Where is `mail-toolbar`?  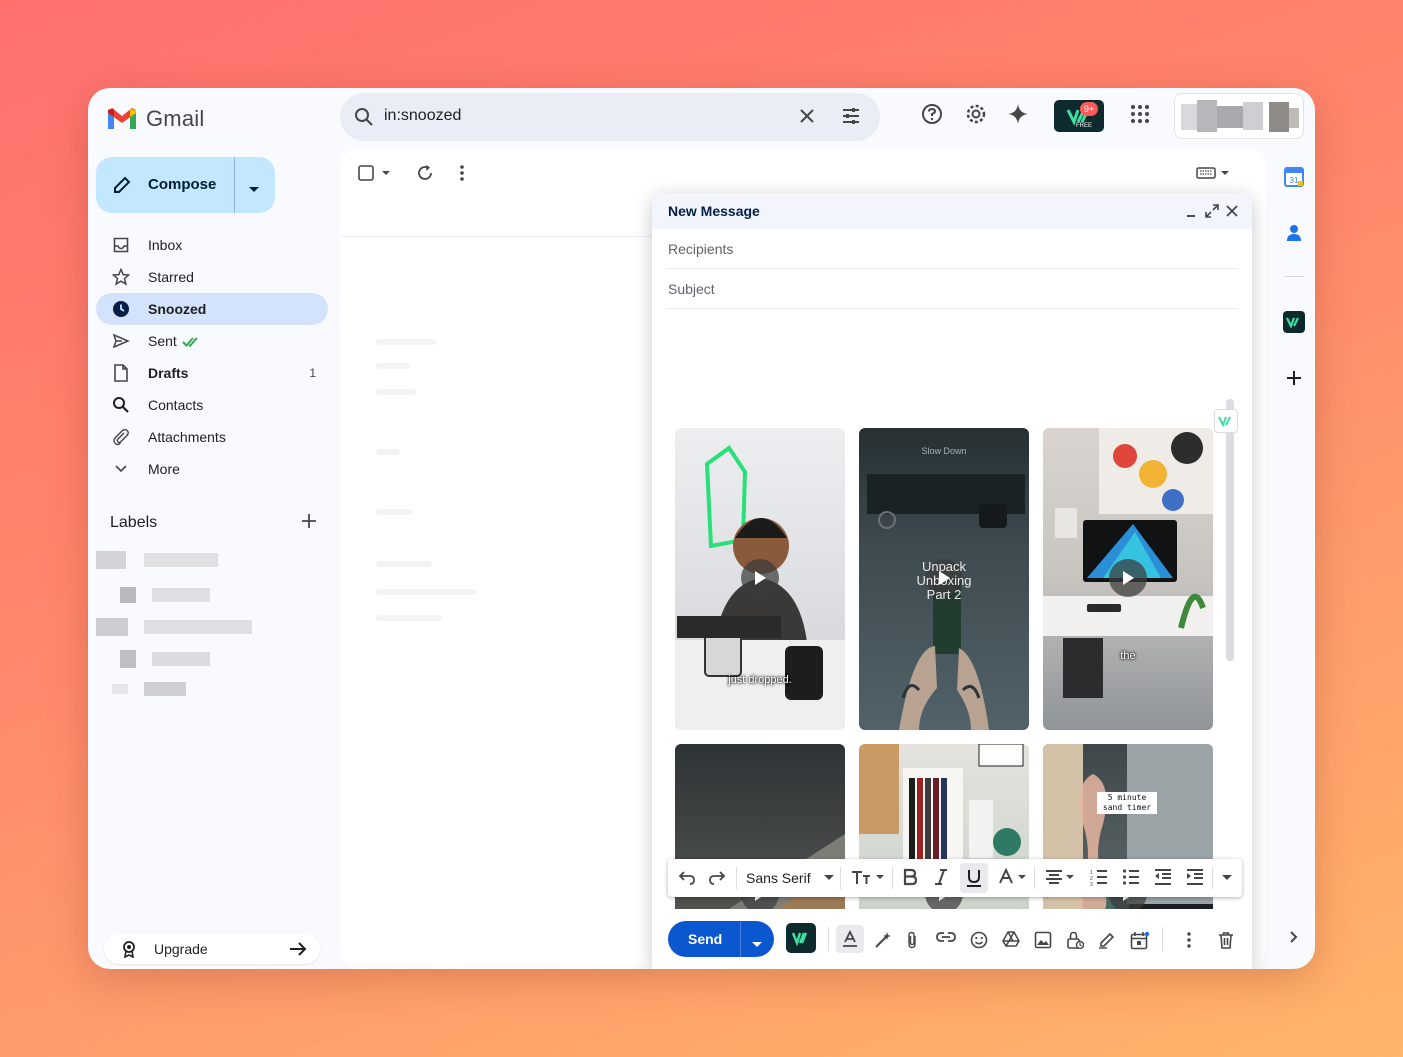 mail-toolbar is located at coordinates (803, 173).